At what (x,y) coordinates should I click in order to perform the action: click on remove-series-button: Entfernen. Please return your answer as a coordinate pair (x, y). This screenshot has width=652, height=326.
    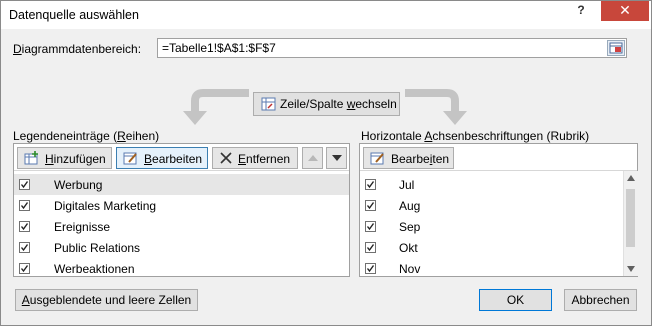
    Looking at the image, I should click on (255, 158).